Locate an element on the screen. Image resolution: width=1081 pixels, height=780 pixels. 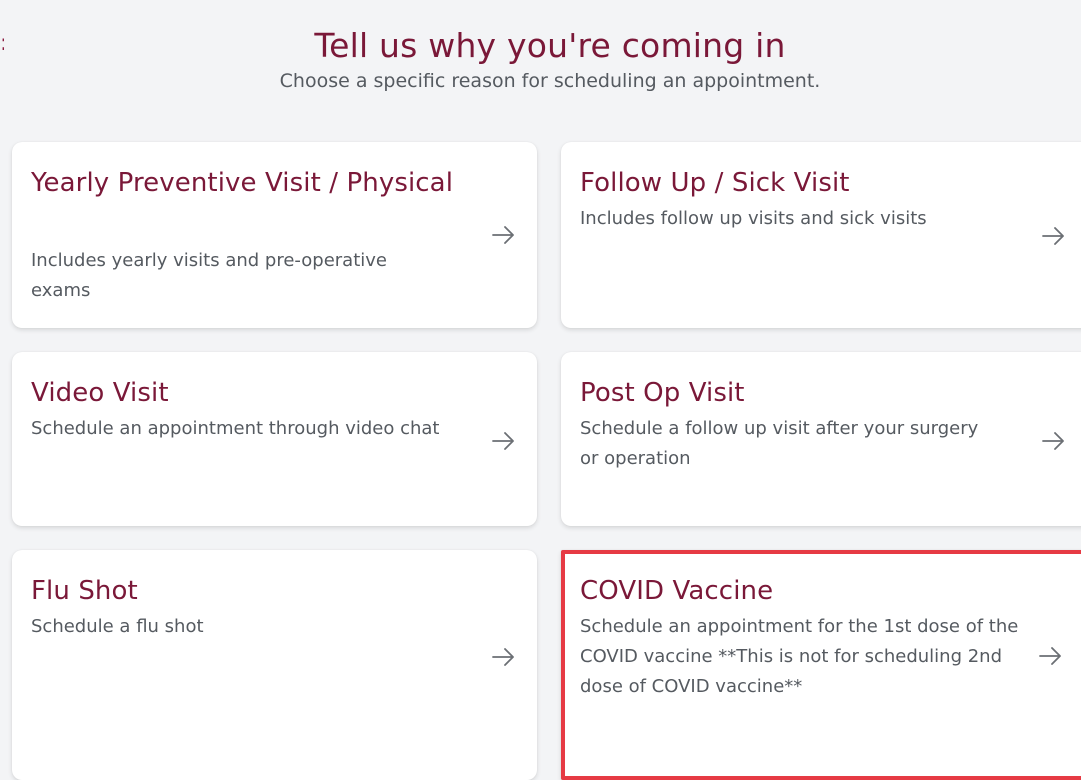
card-title: Yearly Preventive Visit / Physical is located at coordinates (242, 183).